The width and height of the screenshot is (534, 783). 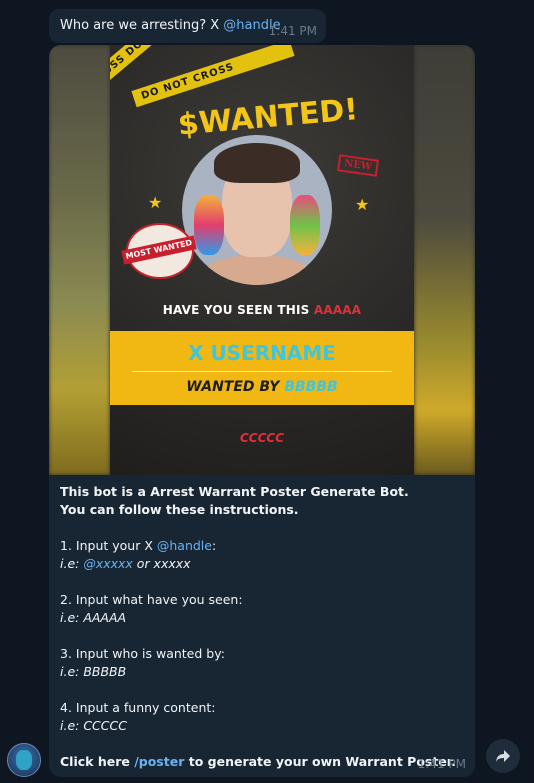 I want to click on sender-avatar, so click(x=24, y=760).